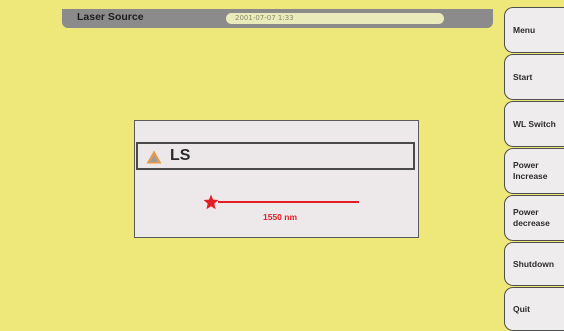 The width and height of the screenshot is (564, 331). I want to click on laser-beam-line, so click(288, 202).